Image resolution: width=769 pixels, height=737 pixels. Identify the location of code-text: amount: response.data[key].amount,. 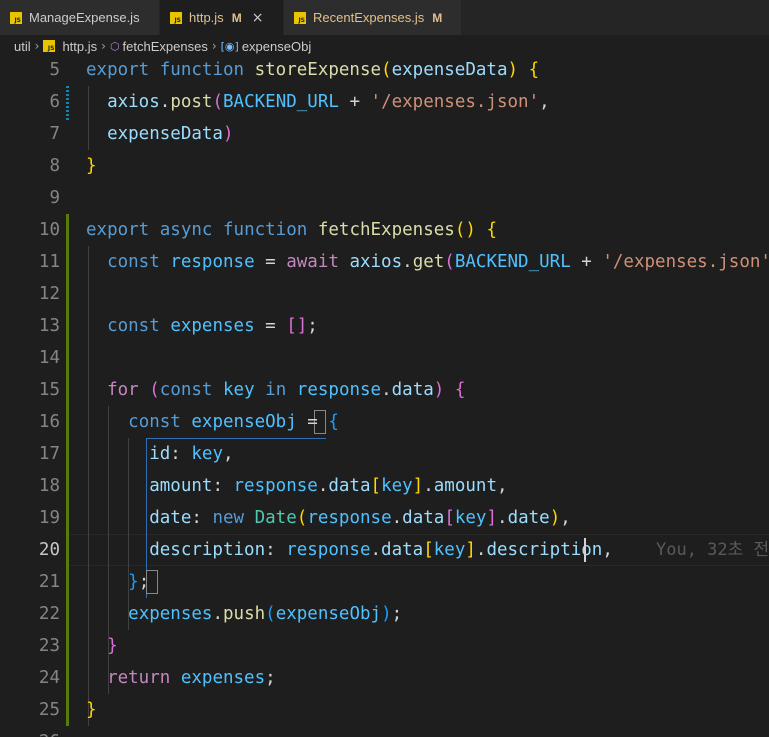
(328, 486).